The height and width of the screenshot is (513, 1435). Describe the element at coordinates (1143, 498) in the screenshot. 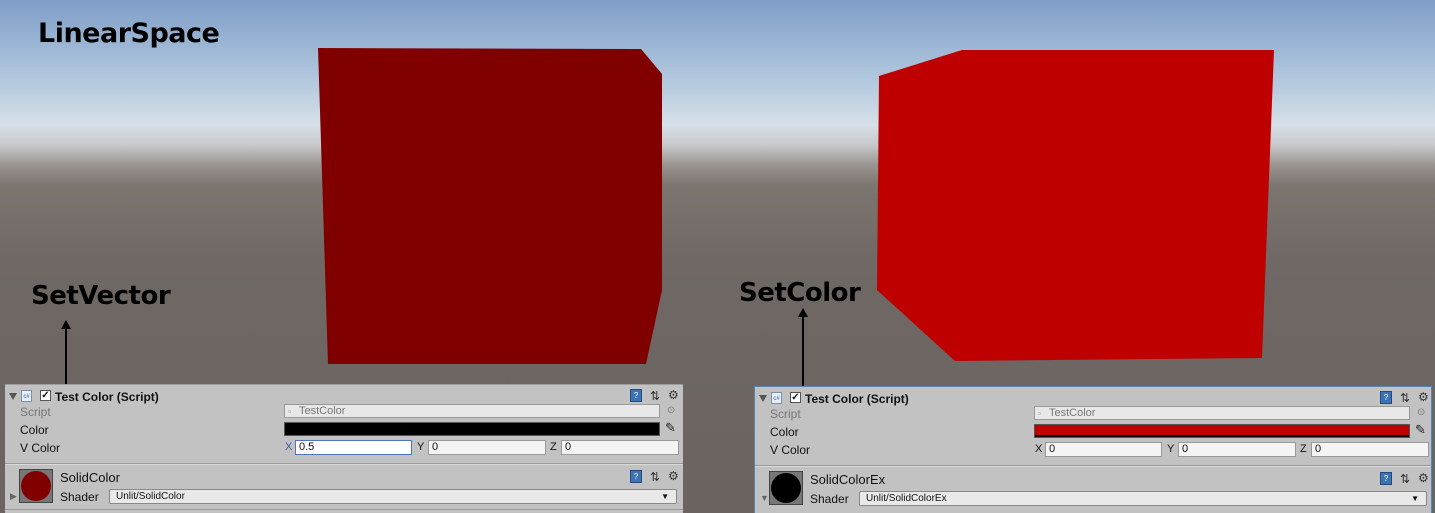

I see `shader-dropdown: Unlit/SolidColorEx ▼` at that location.